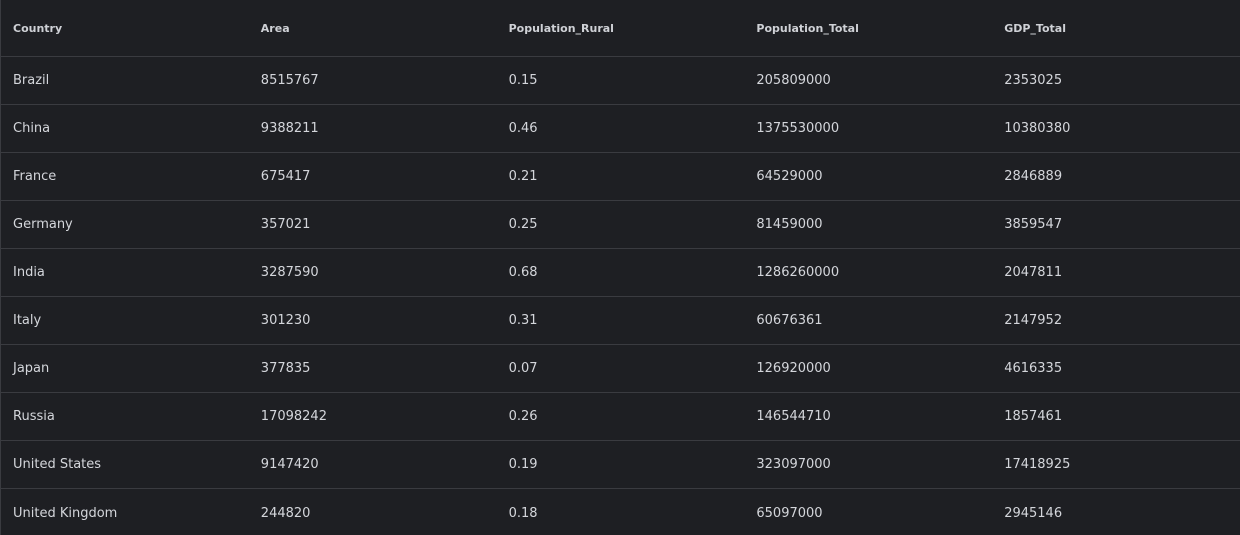 Image resolution: width=1240 pixels, height=535 pixels. I want to click on table-cell: 9147420, so click(289, 464).